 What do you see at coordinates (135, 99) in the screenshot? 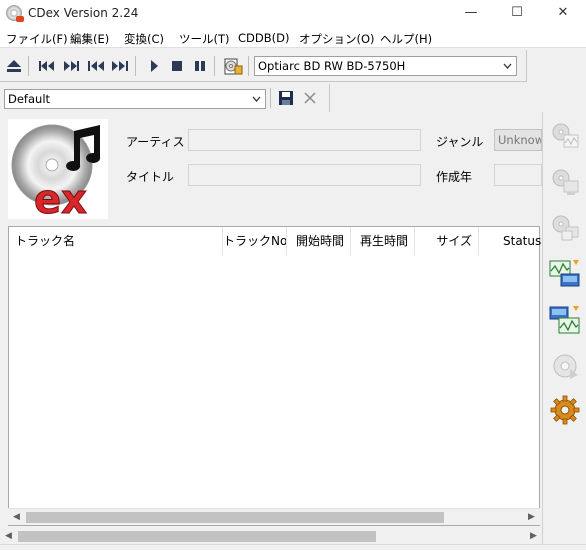
I see `profile-select: Default` at bounding box center [135, 99].